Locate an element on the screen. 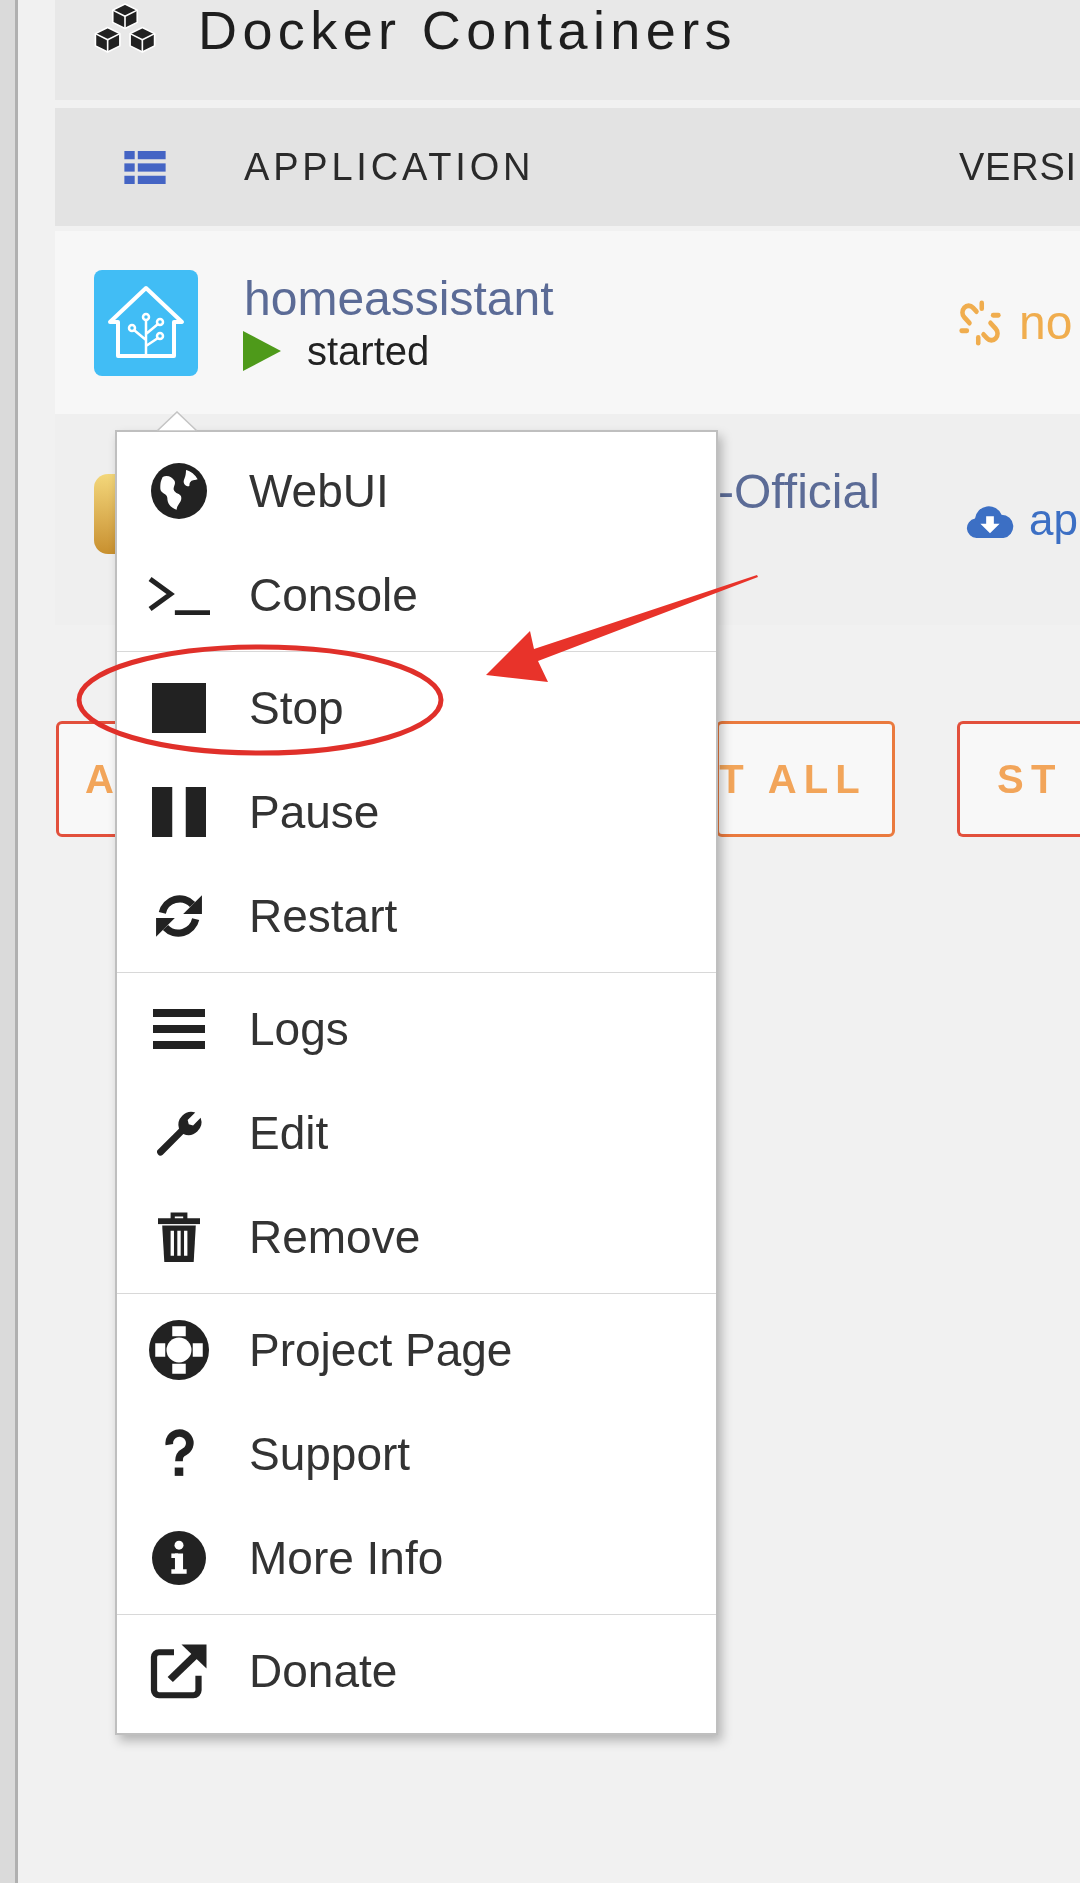  menu-item: Donate is located at coordinates (416, 1671).